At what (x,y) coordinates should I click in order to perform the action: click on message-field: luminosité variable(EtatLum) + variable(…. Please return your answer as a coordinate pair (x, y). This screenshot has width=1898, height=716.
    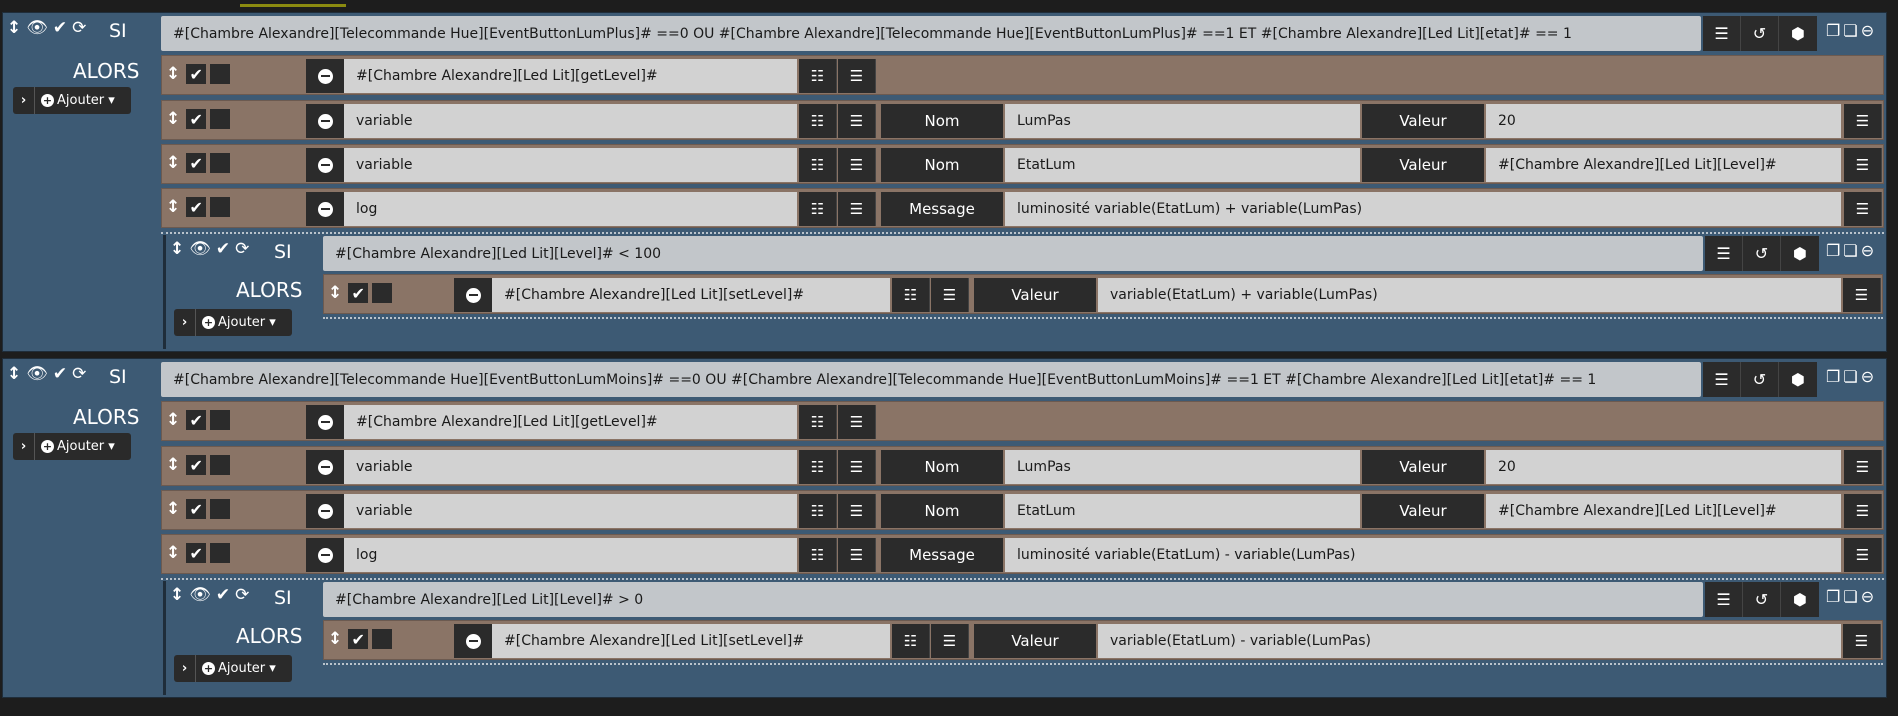
    Looking at the image, I should click on (1423, 209).